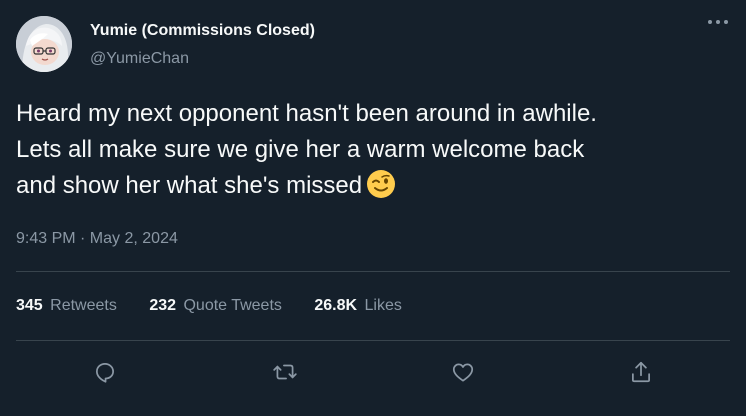  I want to click on reply-icon, so click(105, 373).